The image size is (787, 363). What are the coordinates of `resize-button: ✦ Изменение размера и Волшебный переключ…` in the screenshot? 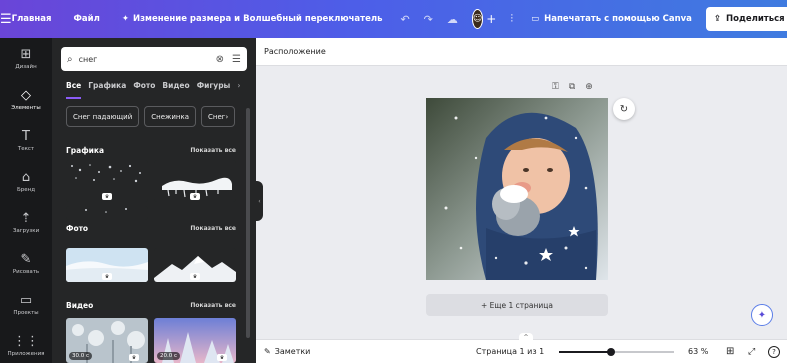 It's located at (252, 19).